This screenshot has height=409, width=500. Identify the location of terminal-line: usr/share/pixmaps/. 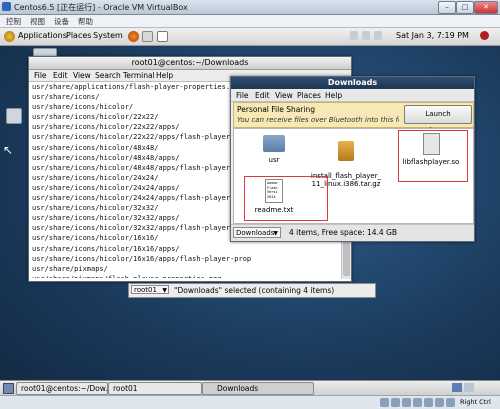
(70, 268).